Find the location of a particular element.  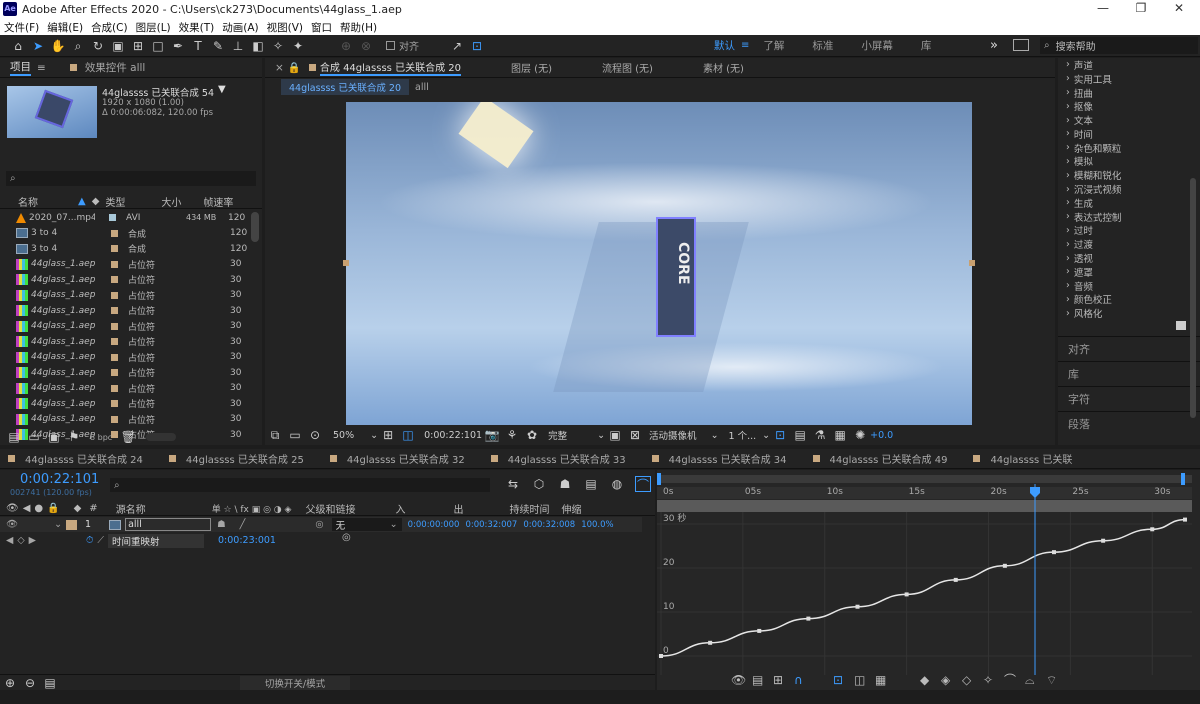

current-time-display: 0:00:22:101 is located at coordinates (453, 435).